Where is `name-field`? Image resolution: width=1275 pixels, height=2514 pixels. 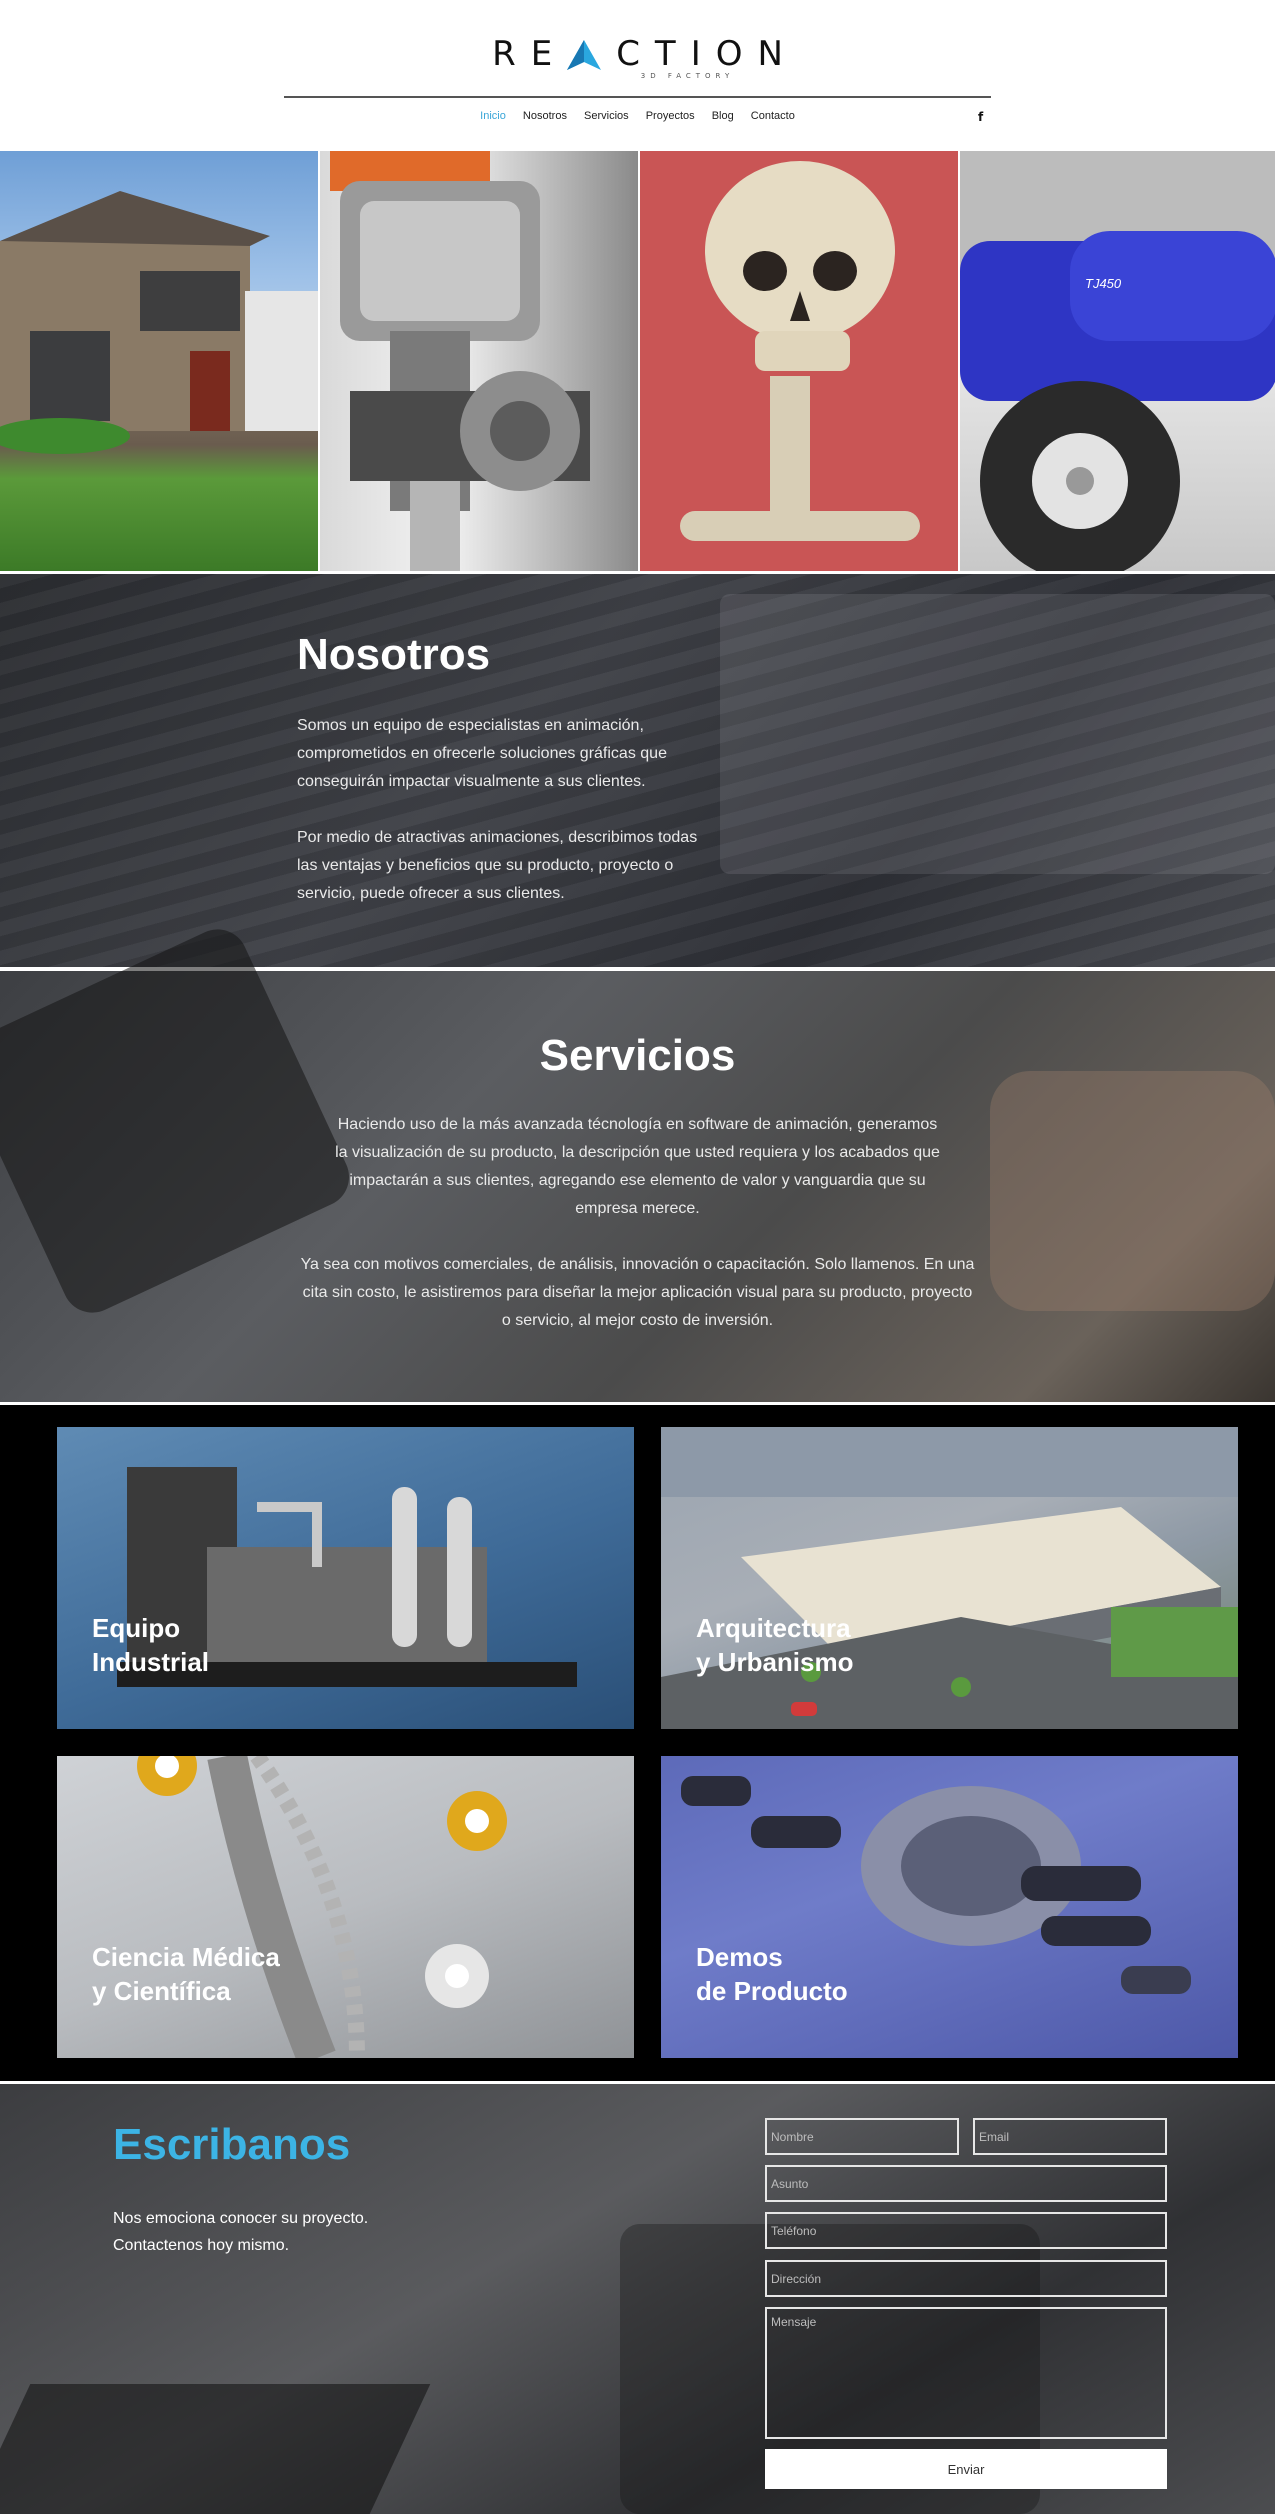
name-field is located at coordinates (862, 2136).